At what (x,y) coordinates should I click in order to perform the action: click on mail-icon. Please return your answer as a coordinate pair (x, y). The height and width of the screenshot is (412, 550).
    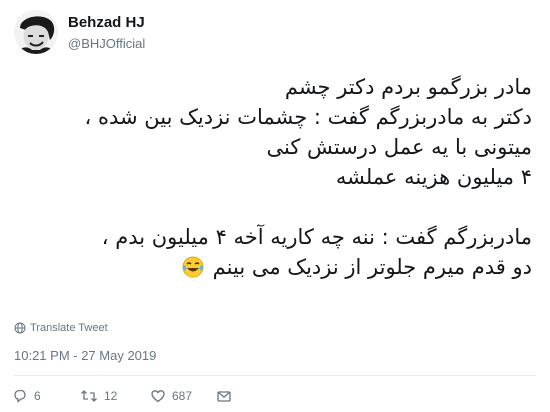
    Looking at the image, I should click on (224, 396).